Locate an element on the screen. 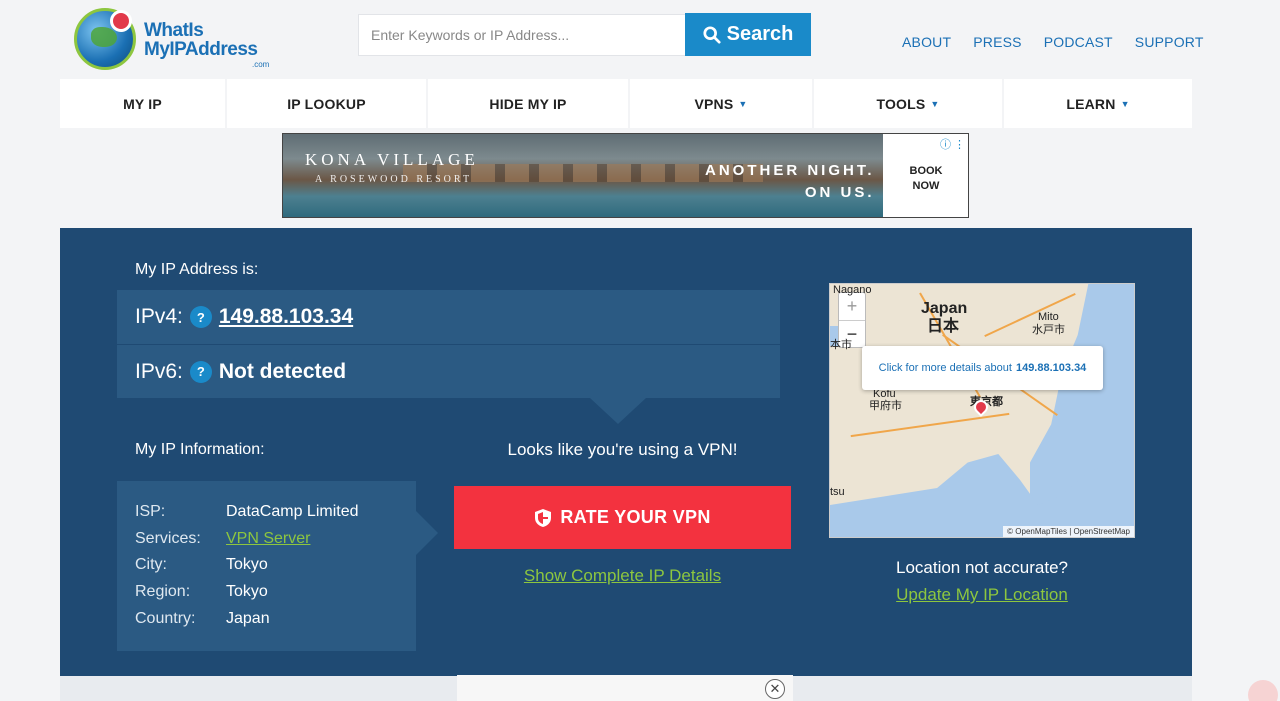 The image size is (1280, 701). sticky-bottom-ad is located at coordinates (625, 688).